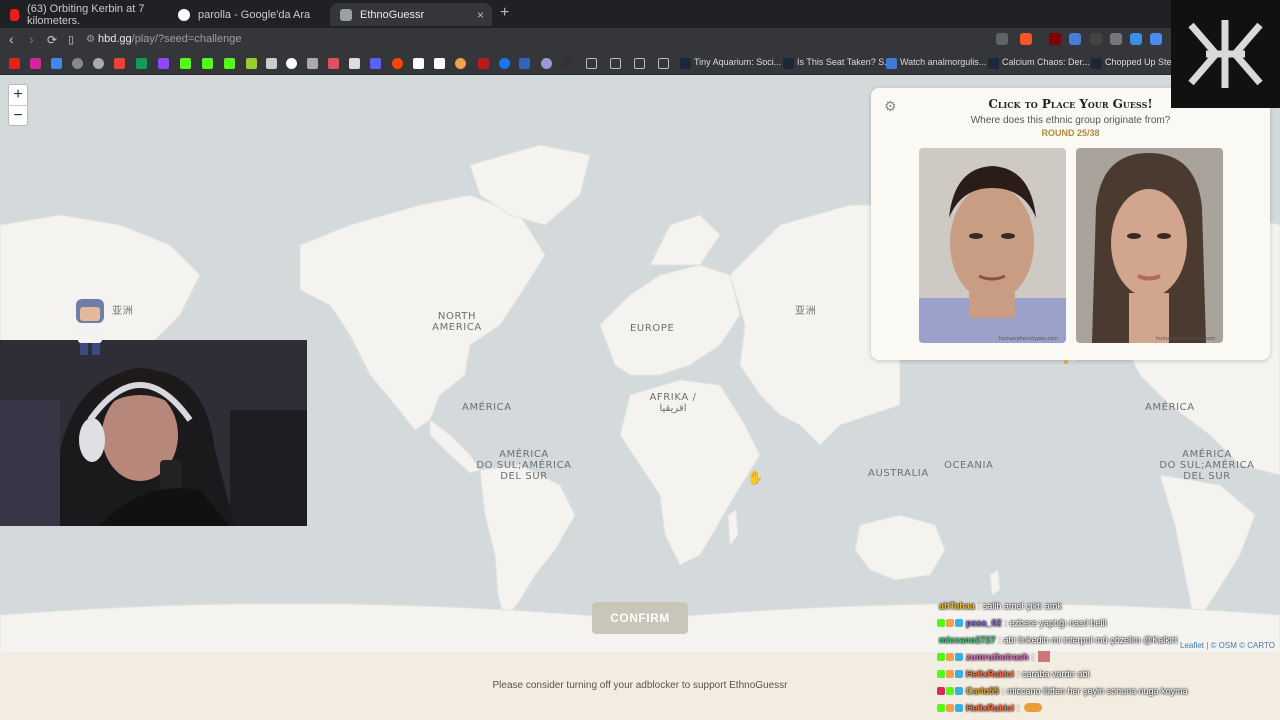  What do you see at coordinates (990, 707) in the screenshot?
I see `chat-username: HelixRakici` at bounding box center [990, 707].